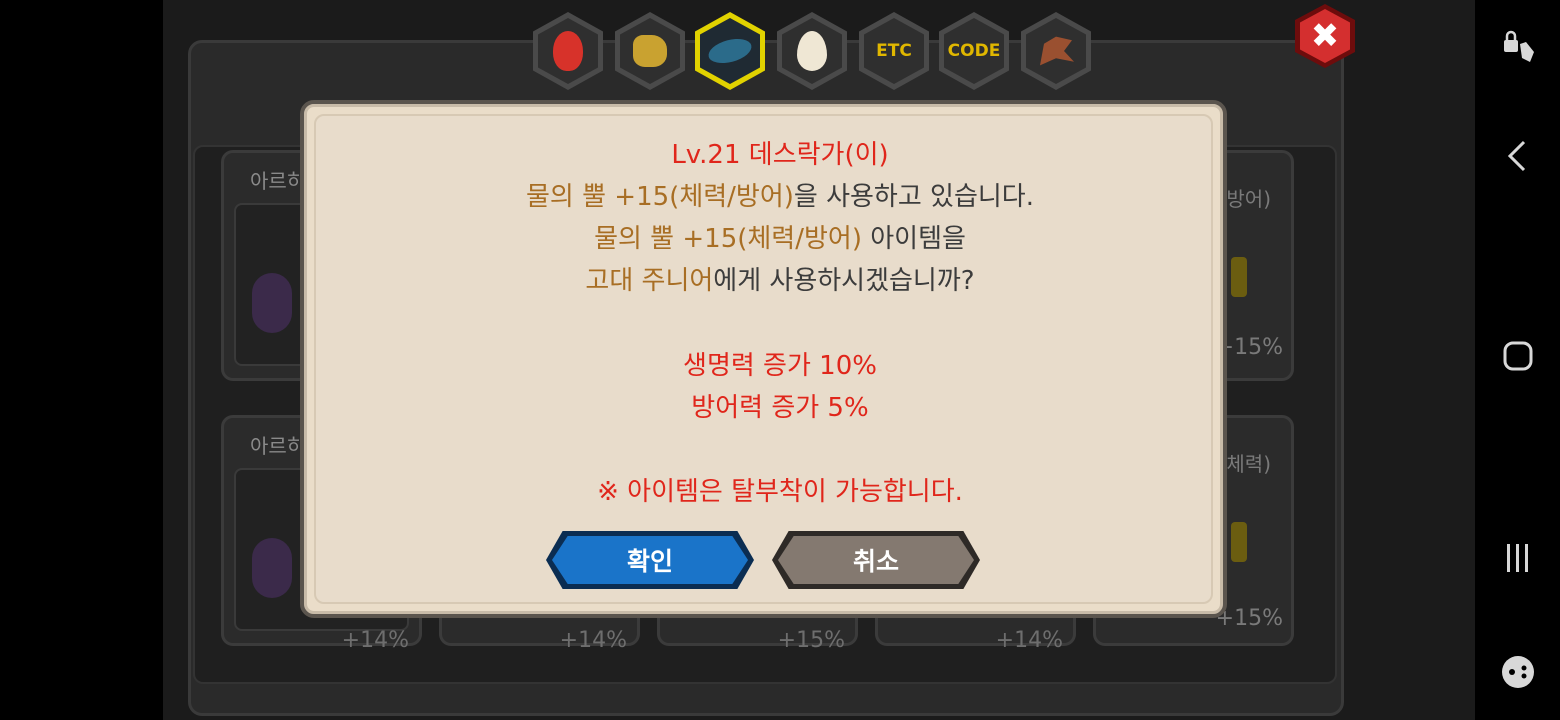  Describe the element at coordinates (913, 197) in the screenshot. I see `current-item-text: 을 사용하고 있습니다.` at that location.